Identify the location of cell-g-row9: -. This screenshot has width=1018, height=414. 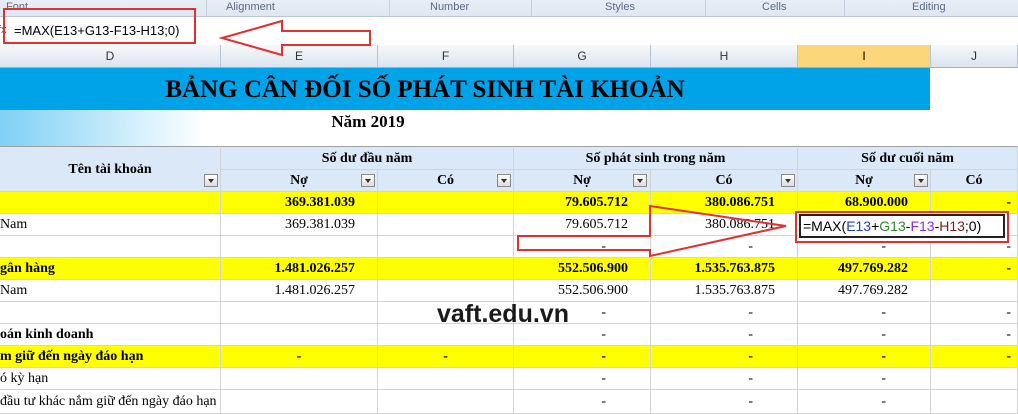
(582, 402).